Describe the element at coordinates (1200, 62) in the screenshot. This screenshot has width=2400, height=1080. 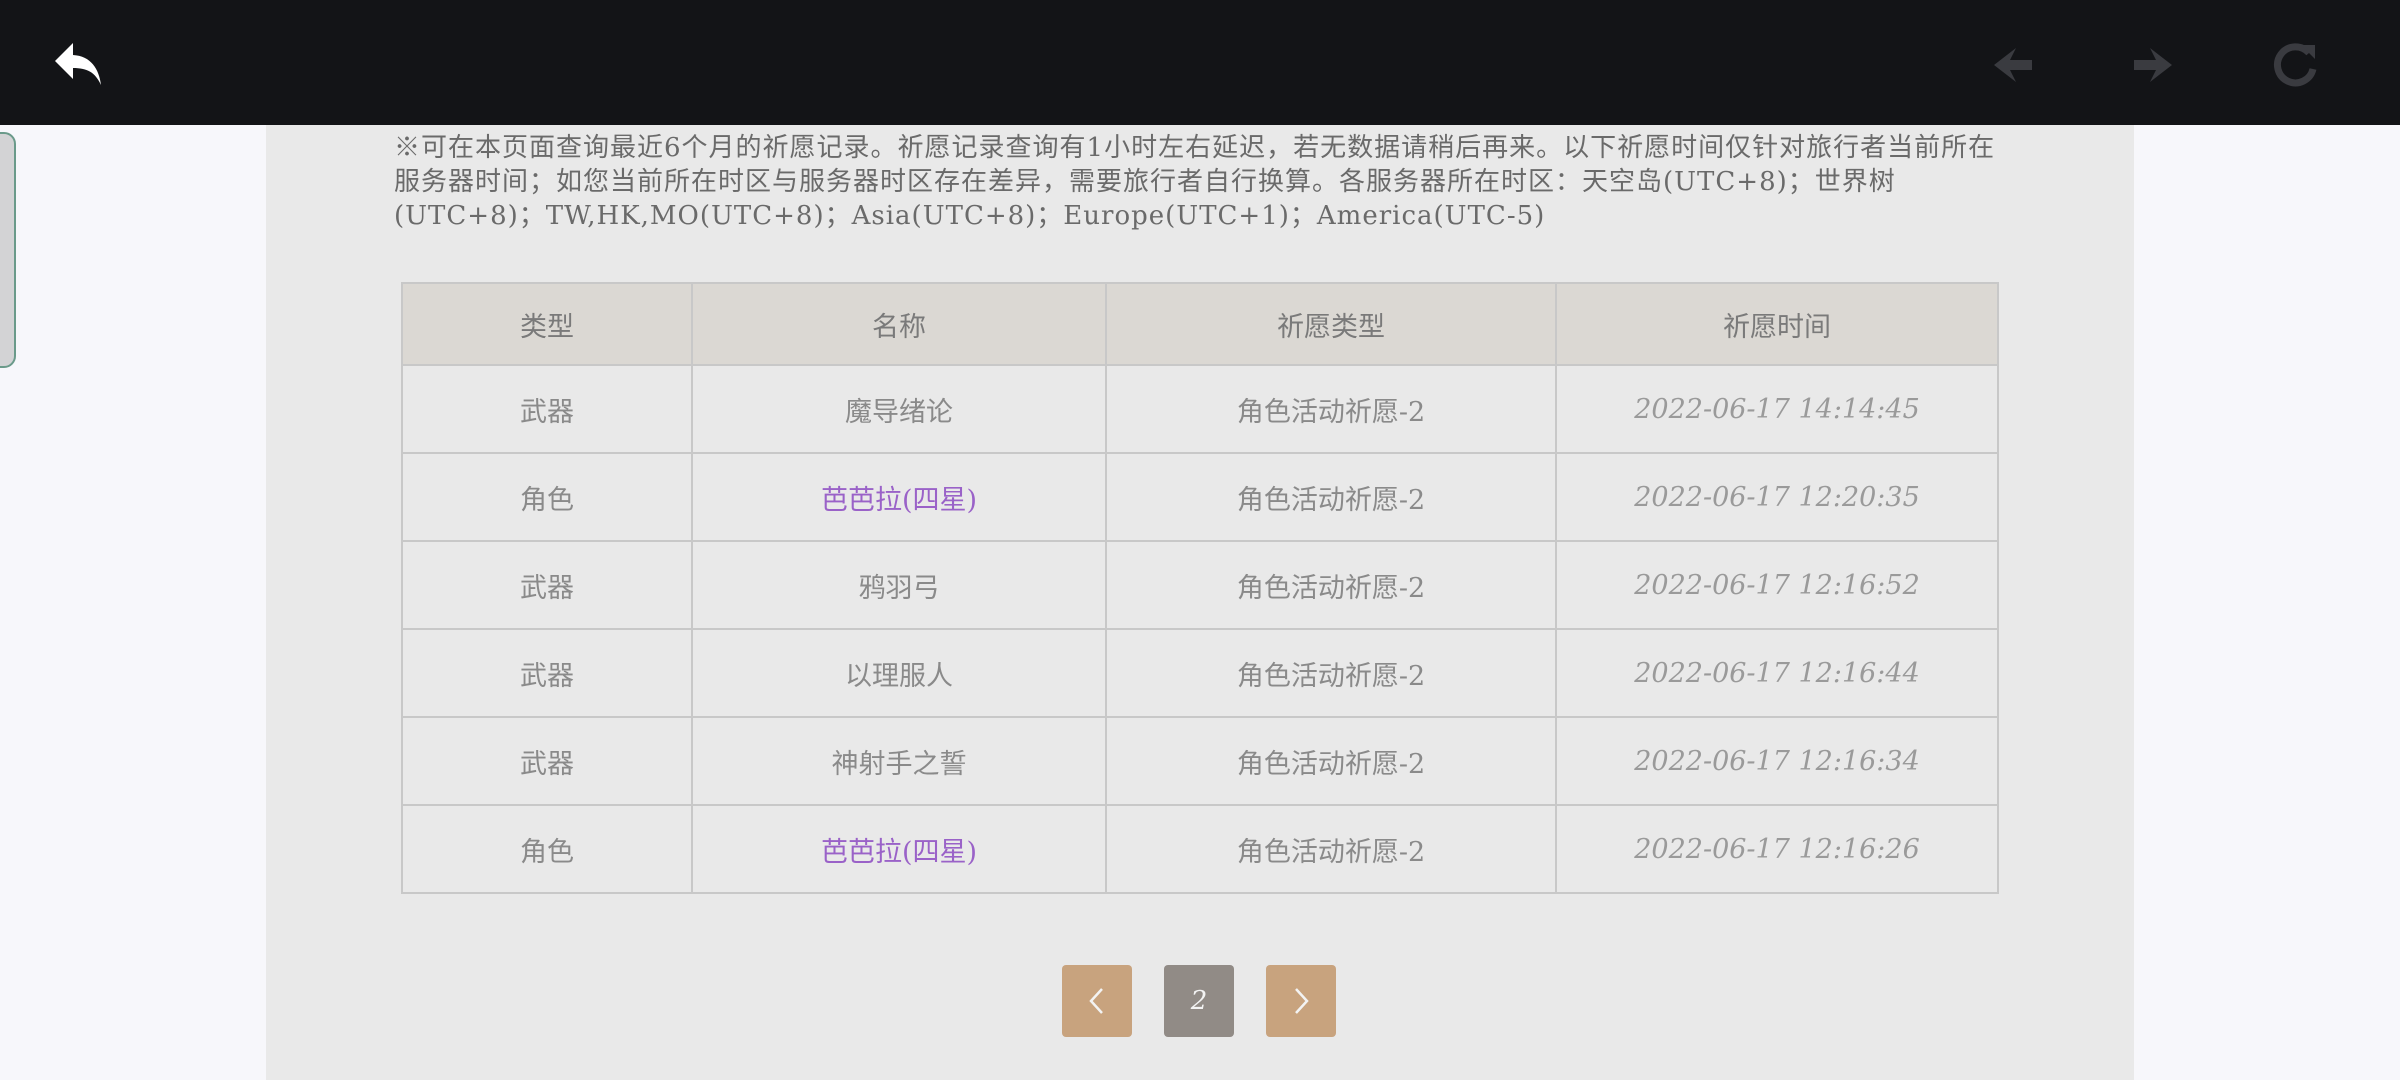
I see `top-bar` at that location.